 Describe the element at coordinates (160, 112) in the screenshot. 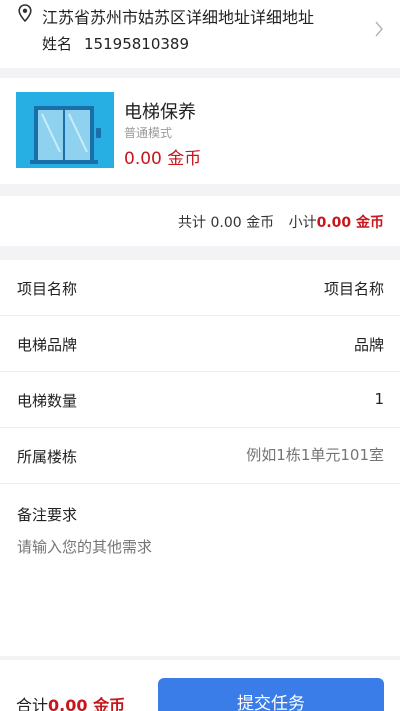

I see `product-name: 电梯保养` at that location.